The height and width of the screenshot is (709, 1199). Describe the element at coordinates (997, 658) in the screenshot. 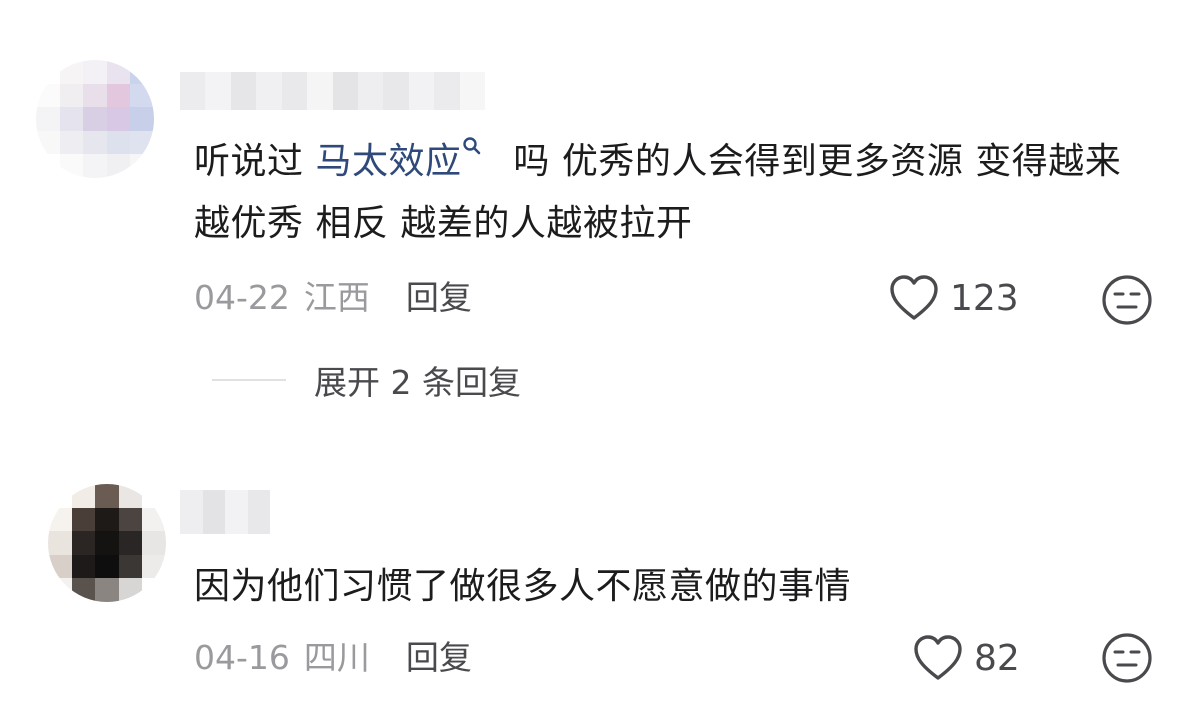

I see `like-count: 82` at that location.